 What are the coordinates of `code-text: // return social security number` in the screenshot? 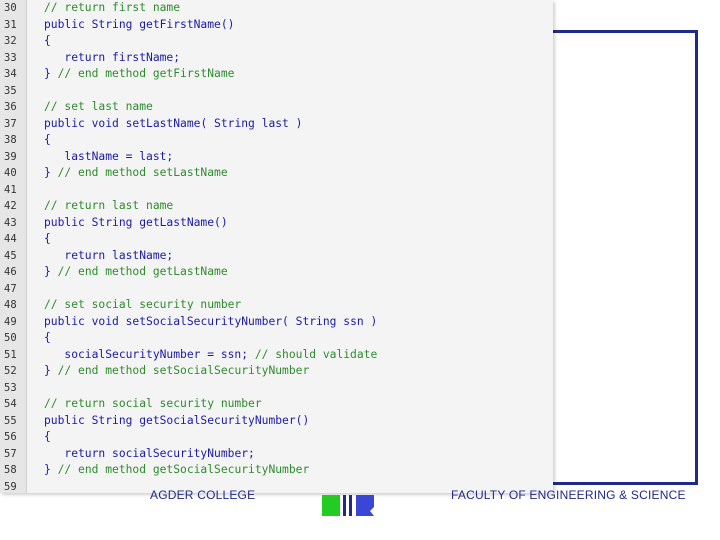 It's located at (153, 404).